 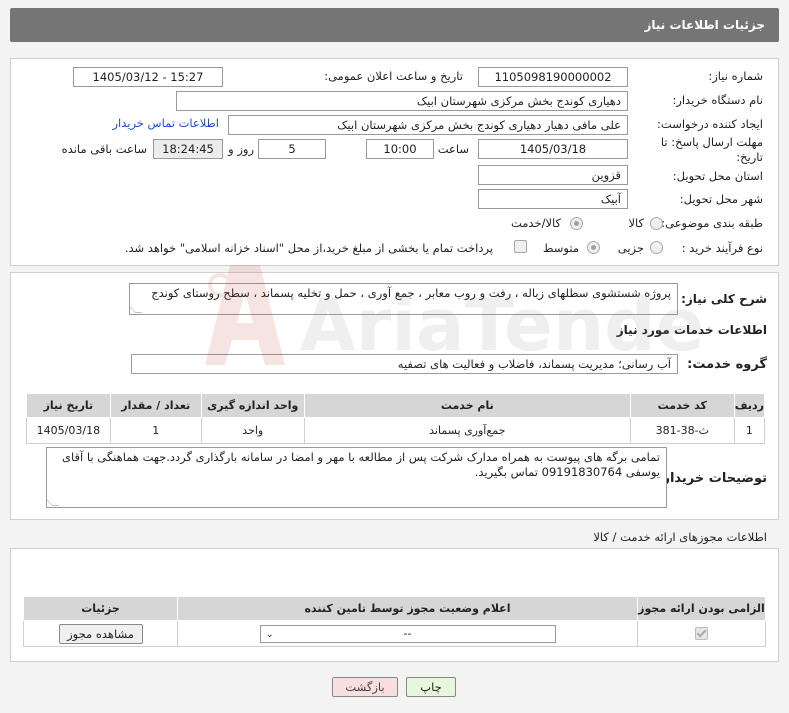 What do you see at coordinates (712, 223) in the screenshot?
I see `category-label: طبقه بندی موضوعی:` at bounding box center [712, 223].